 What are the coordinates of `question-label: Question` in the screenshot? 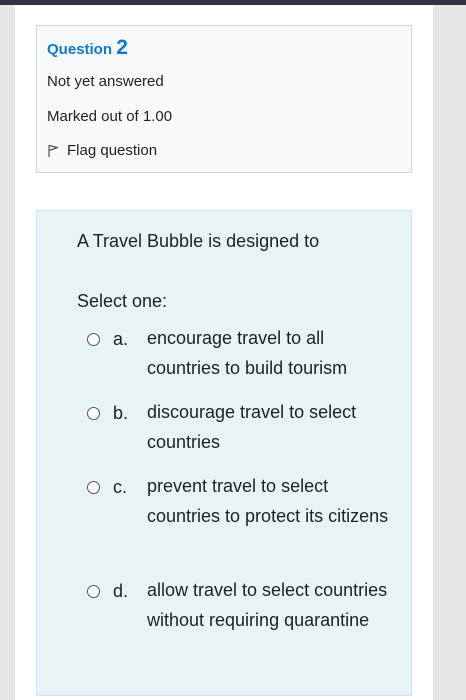 It's located at (80, 49).